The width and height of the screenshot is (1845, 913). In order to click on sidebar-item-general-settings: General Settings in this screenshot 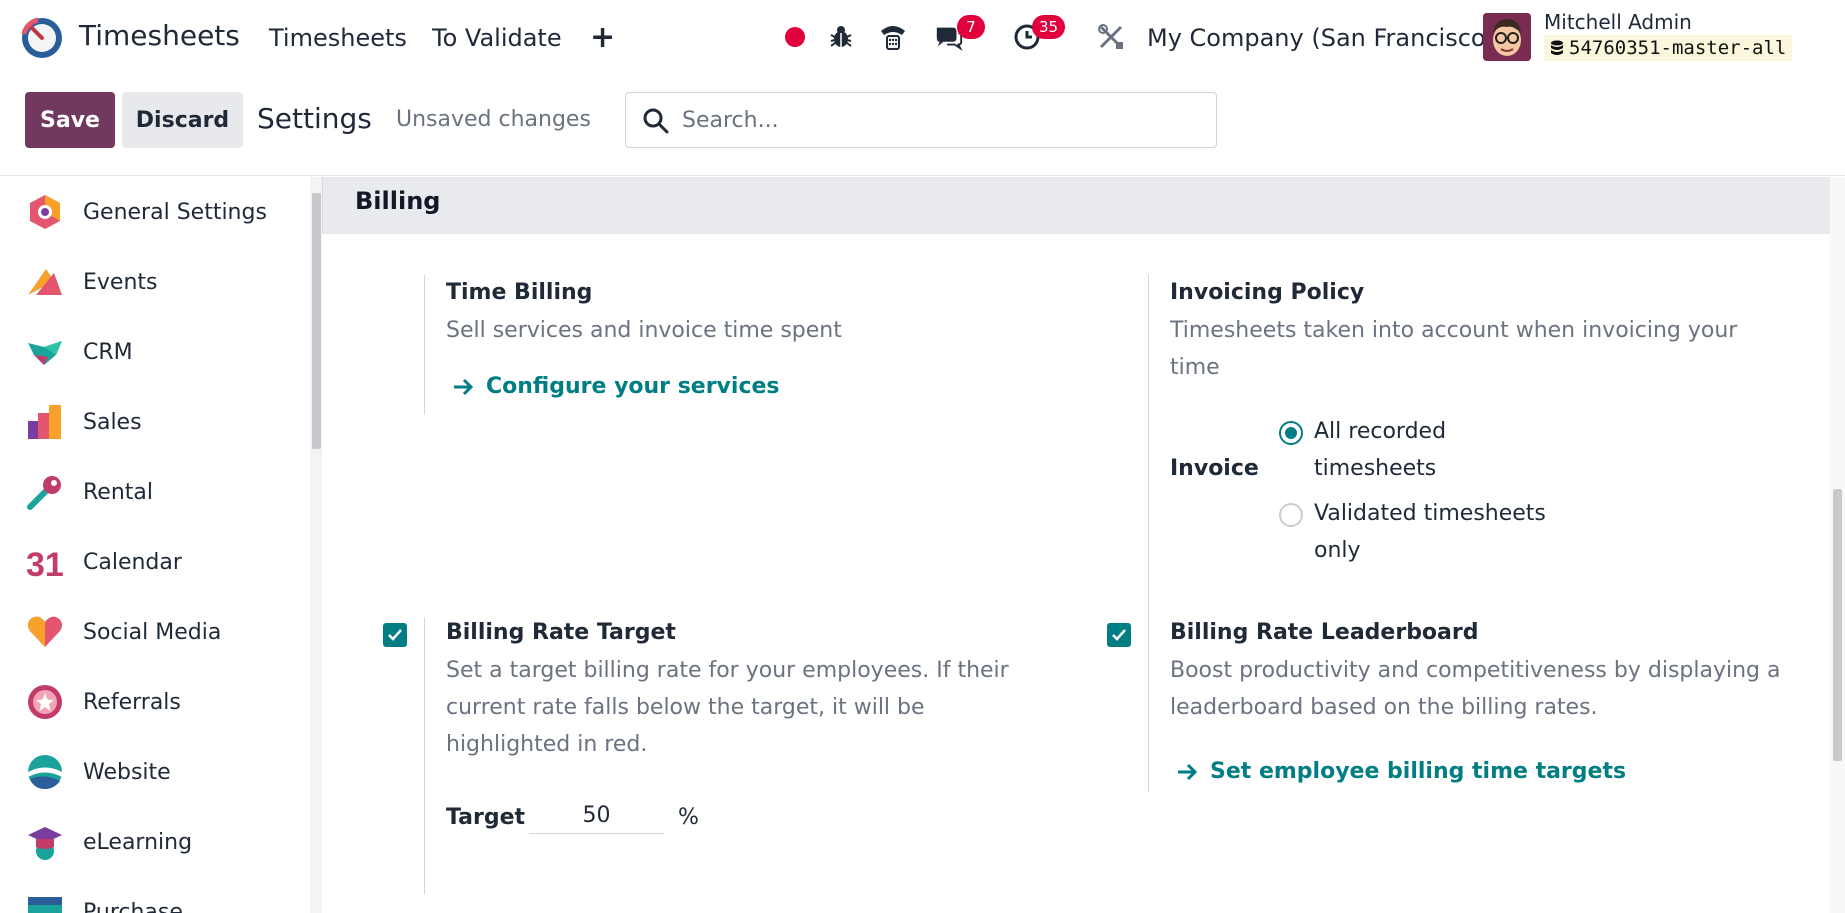, I will do `click(155, 212)`.